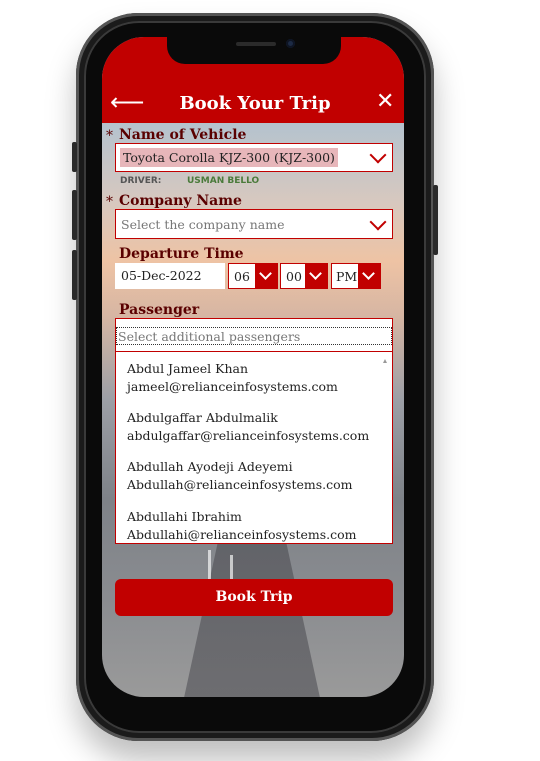 Image resolution: width=540 pixels, height=761 pixels. What do you see at coordinates (159, 310) in the screenshot?
I see `passenger-label: Passenger` at bounding box center [159, 310].